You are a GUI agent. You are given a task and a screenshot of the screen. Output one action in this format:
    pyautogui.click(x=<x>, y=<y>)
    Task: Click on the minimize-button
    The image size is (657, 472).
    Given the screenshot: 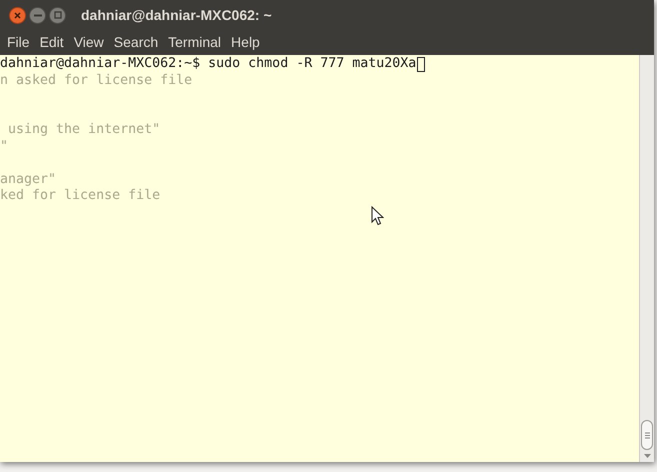 What is the action you would take?
    pyautogui.click(x=37, y=15)
    